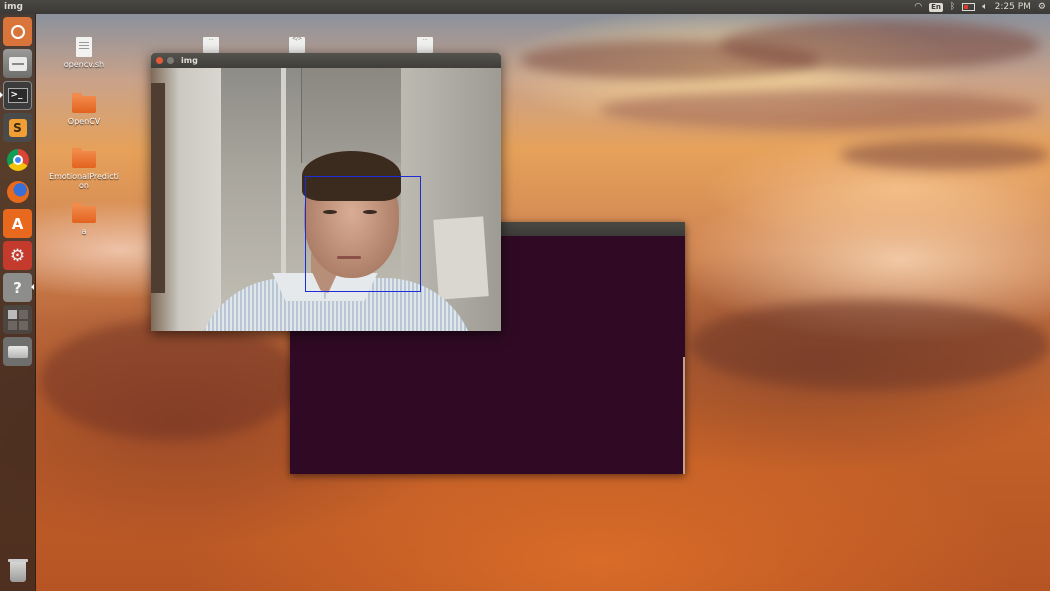 The image size is (1050, 591). Describe the element at coordinates (32, 287) in the screenshot. I see `active-indicator` at that location.